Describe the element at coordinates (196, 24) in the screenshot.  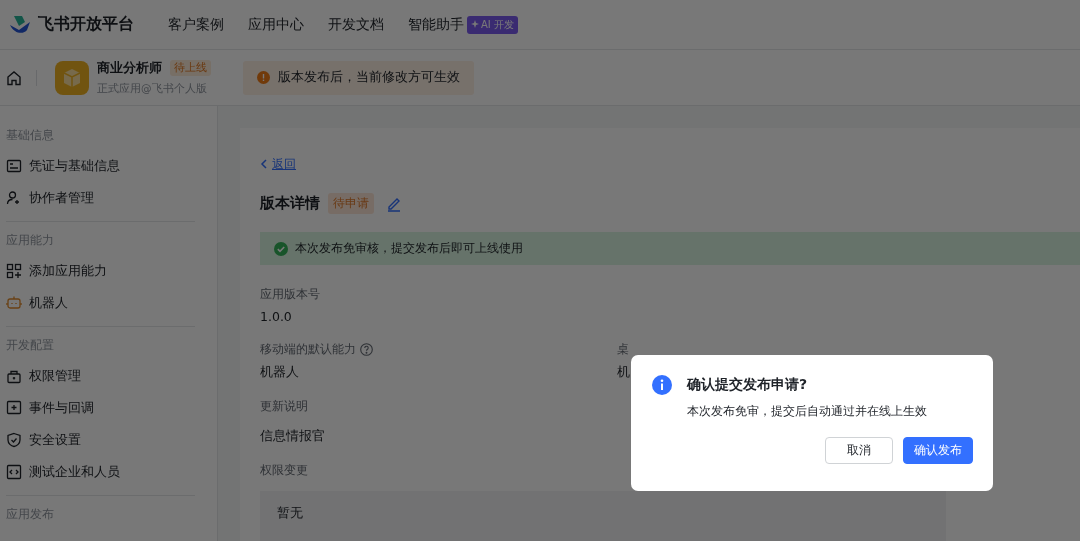
I see `nav-link: 客户案例` at that location.